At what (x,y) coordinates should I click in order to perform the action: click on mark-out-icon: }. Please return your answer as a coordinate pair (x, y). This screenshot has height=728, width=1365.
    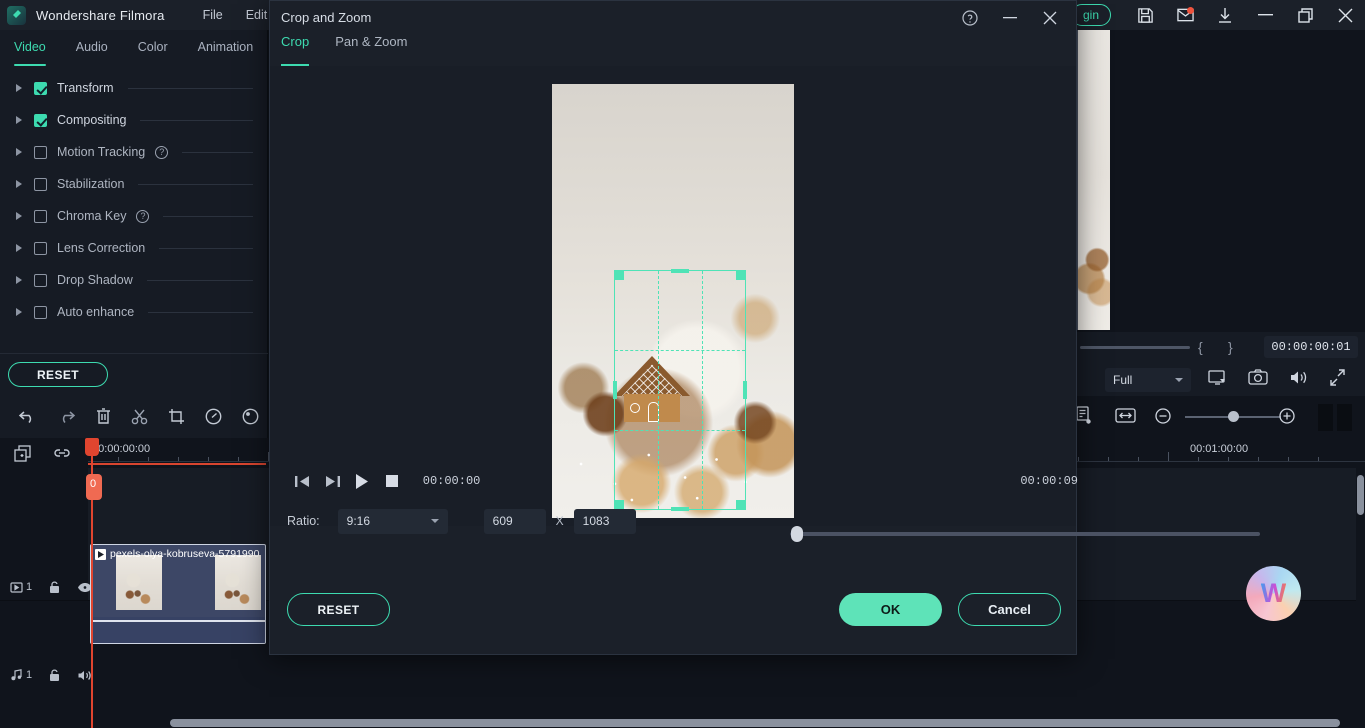
    Looking at the image, I should click on (1230, 347).